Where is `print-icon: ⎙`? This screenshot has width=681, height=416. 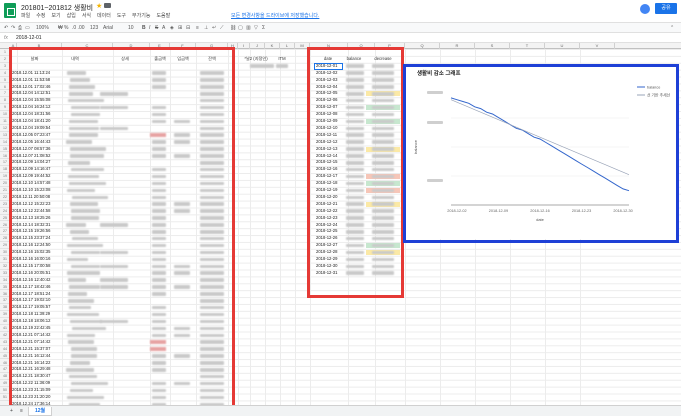 print-icon: ⎙ is located at coordinates (20, 28).